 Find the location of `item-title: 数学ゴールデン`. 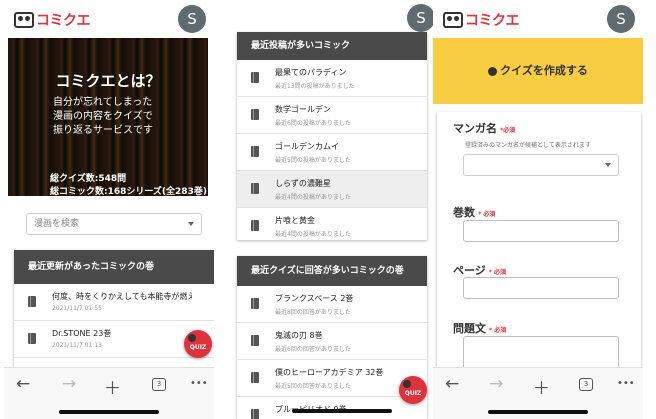

item-title: 数学ゴールデン is located at coordinates (303, 109).